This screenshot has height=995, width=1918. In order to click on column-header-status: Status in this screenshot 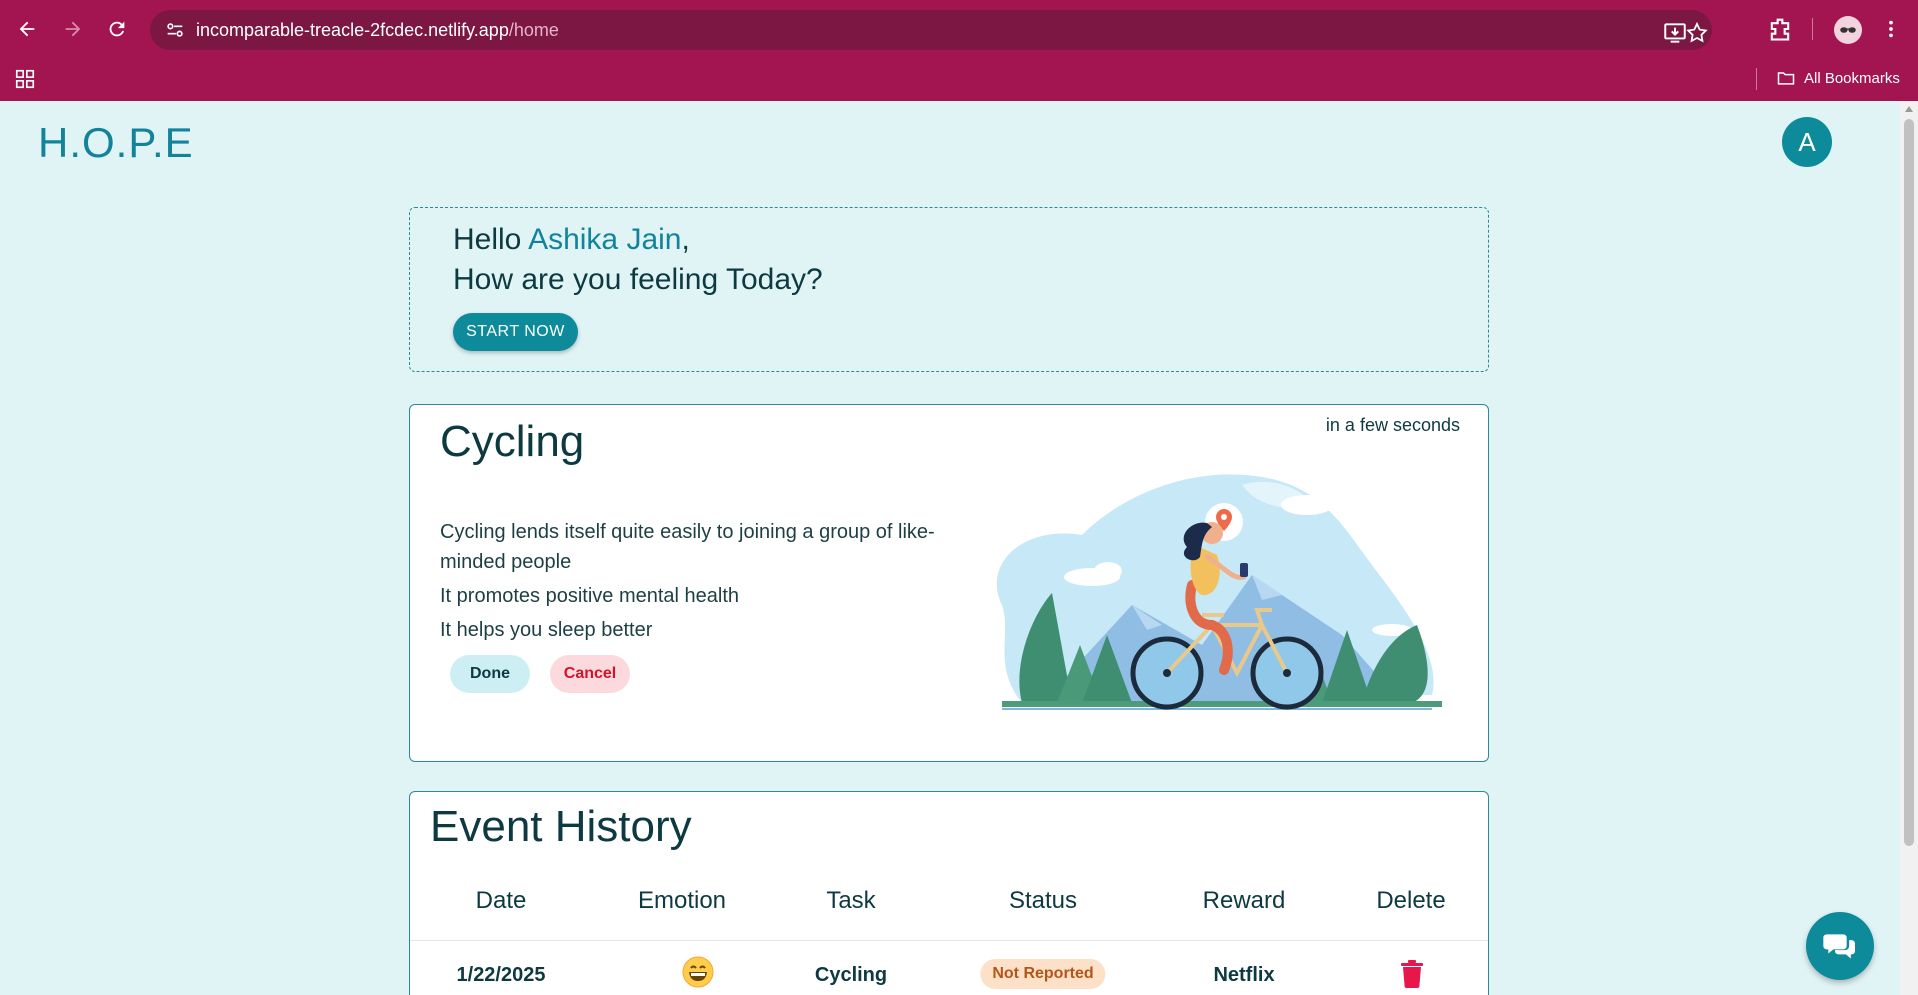, I will do `click(1043, 901)`.